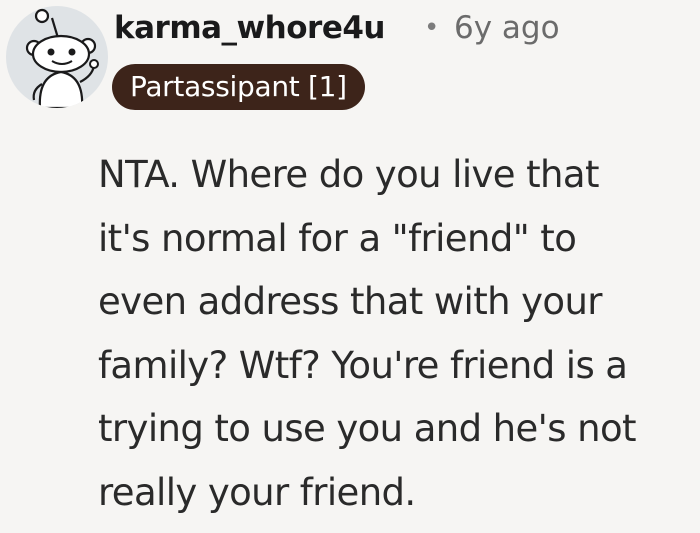 Image resolution: width=700 pixels, height=533 pixels. What do you see at coordinates (350, 301) in the screenshot?
I see `comment-body-line: even address that with your` at bounding box center [350, 301].